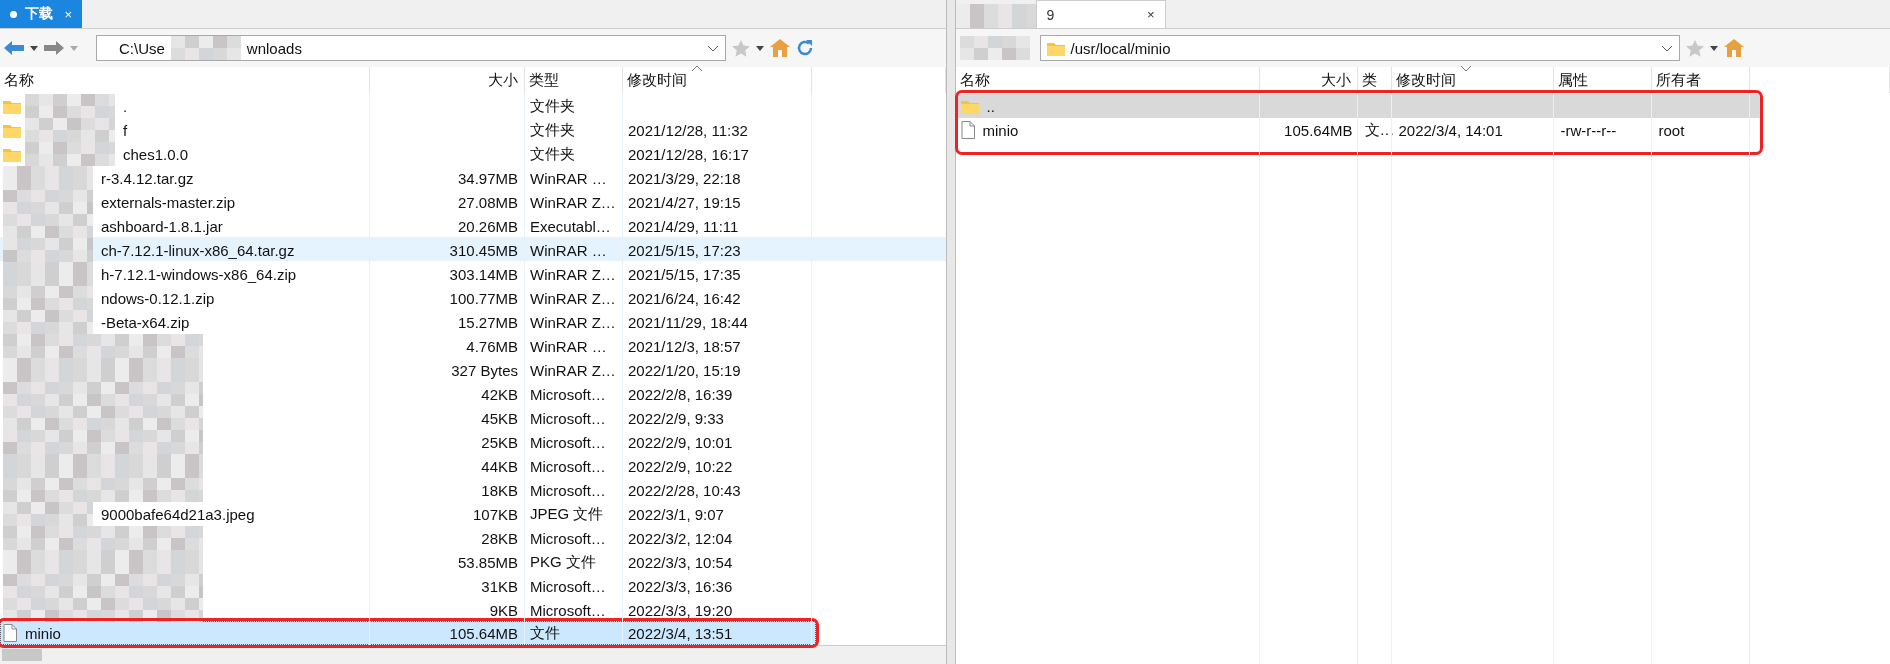  I want to click on column-header: 类, so click(1374, 80).